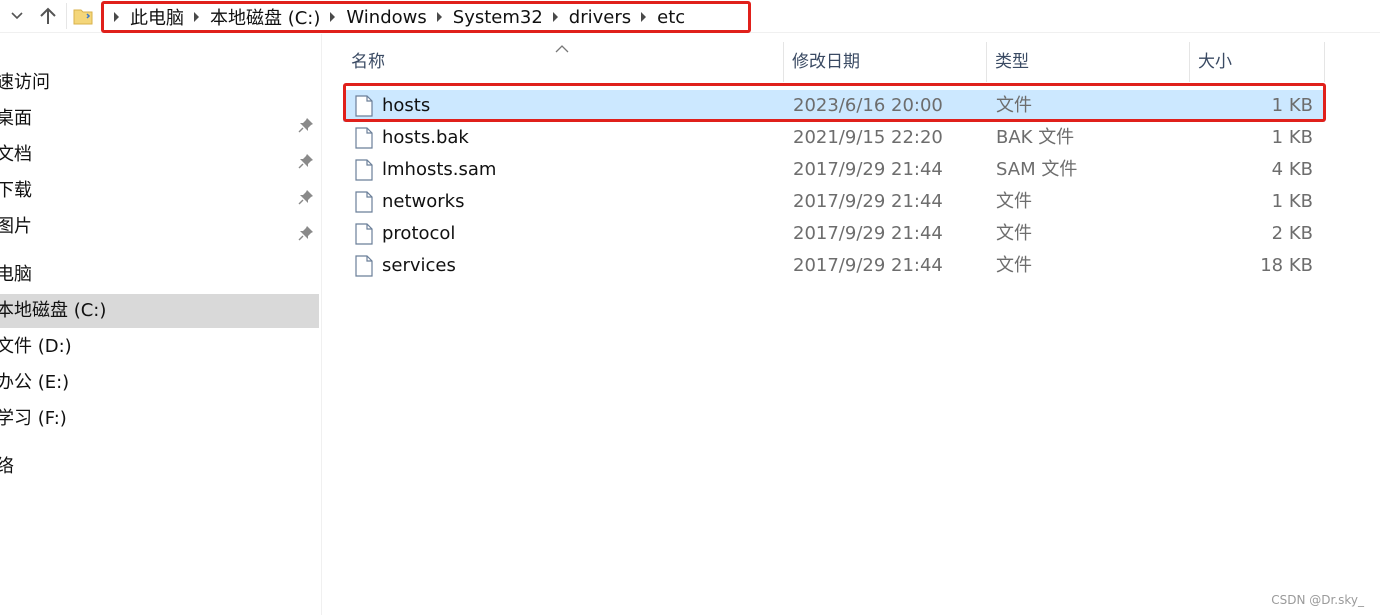 Image resolution: width=1380 pixels, height=615 pixels. What do you see at coordinates (83, 18) in the screenshot?
I see `folder-icon` at bounding box center [83, 18].